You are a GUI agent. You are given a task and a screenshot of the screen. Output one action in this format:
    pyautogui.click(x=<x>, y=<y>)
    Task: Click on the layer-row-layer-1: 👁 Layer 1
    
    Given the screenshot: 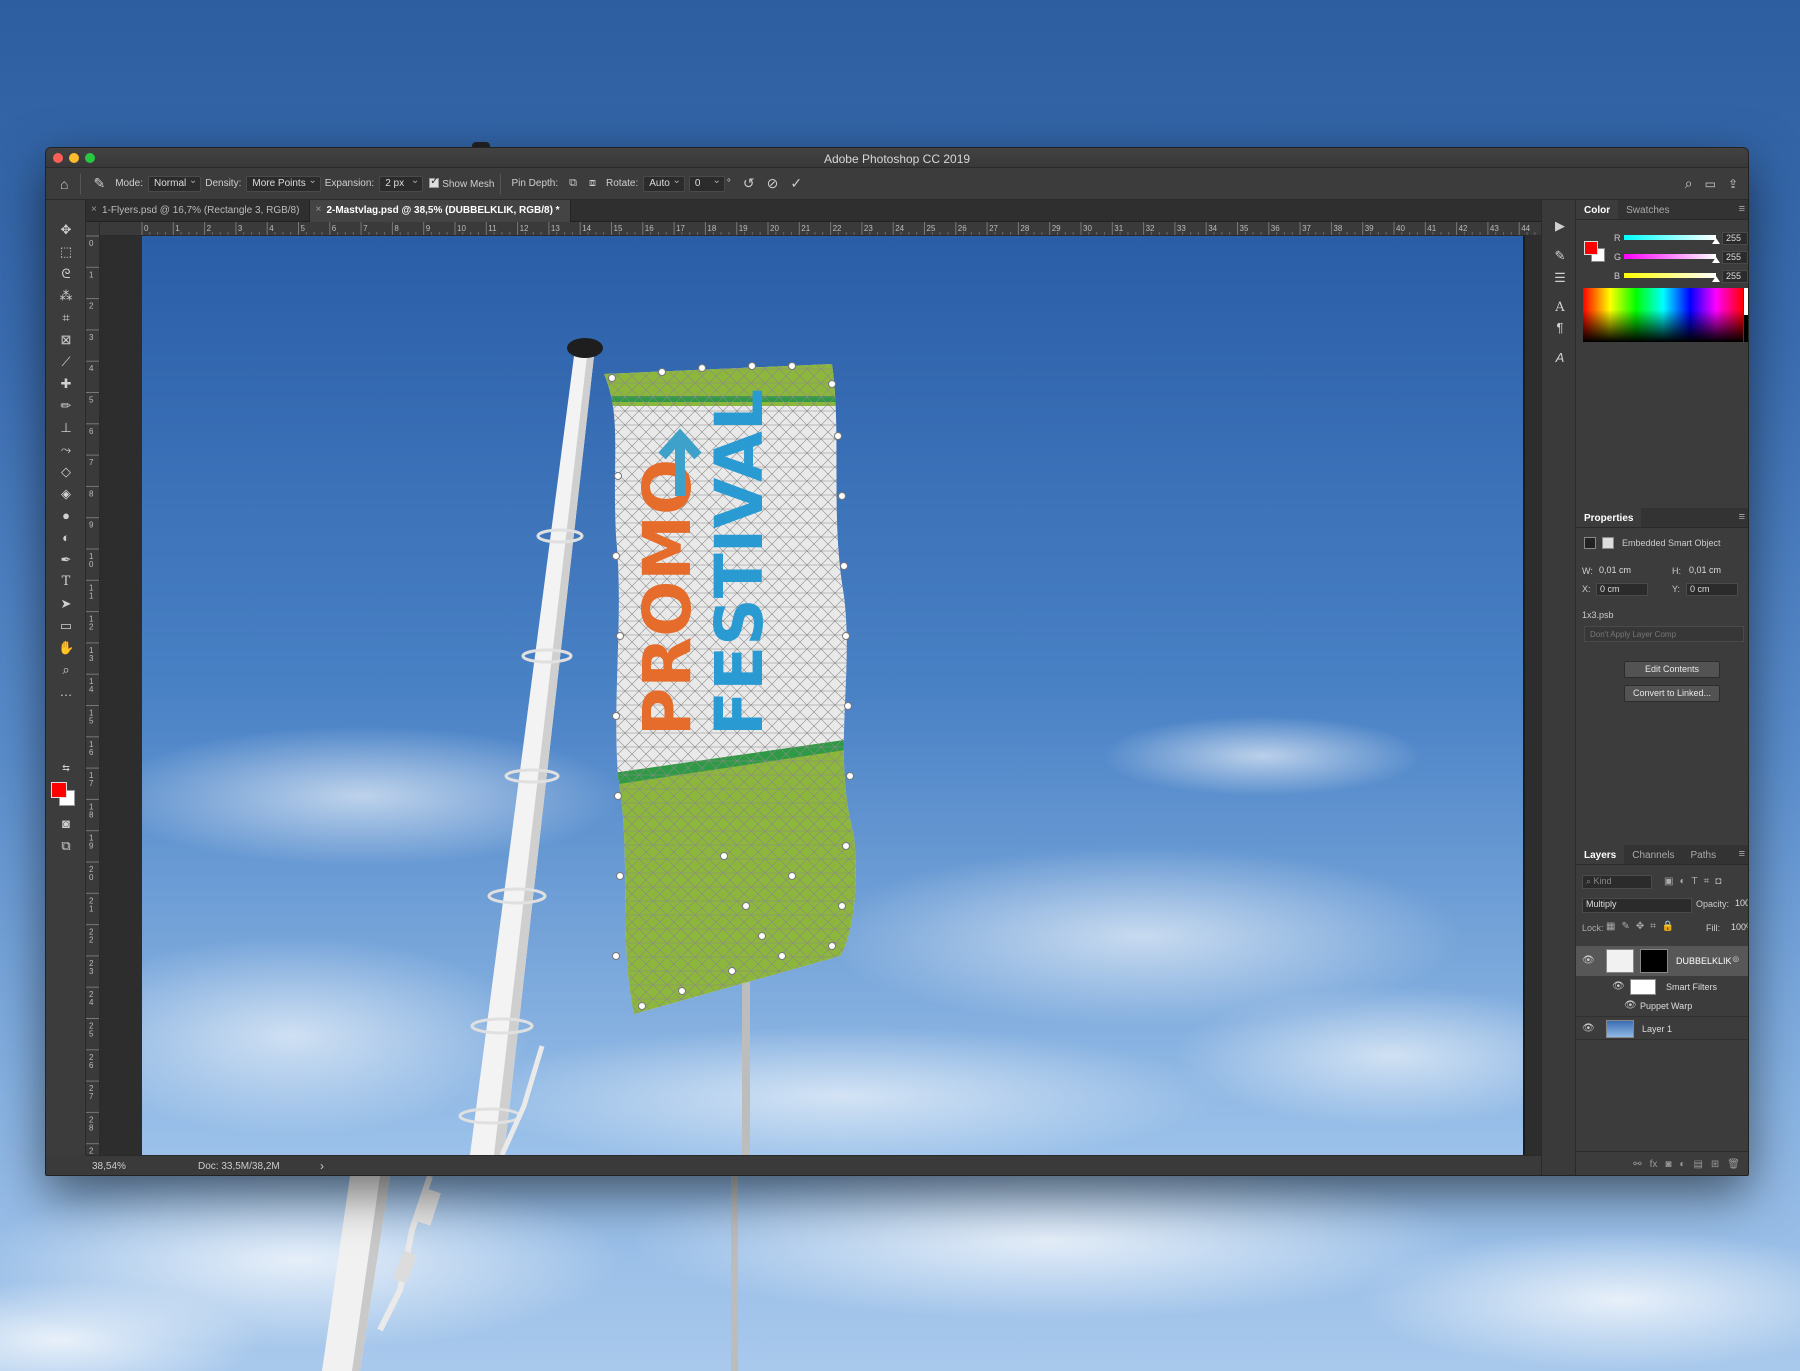 What is the action you would take?
    pyautogui.click(x=1662, y=1028)
    